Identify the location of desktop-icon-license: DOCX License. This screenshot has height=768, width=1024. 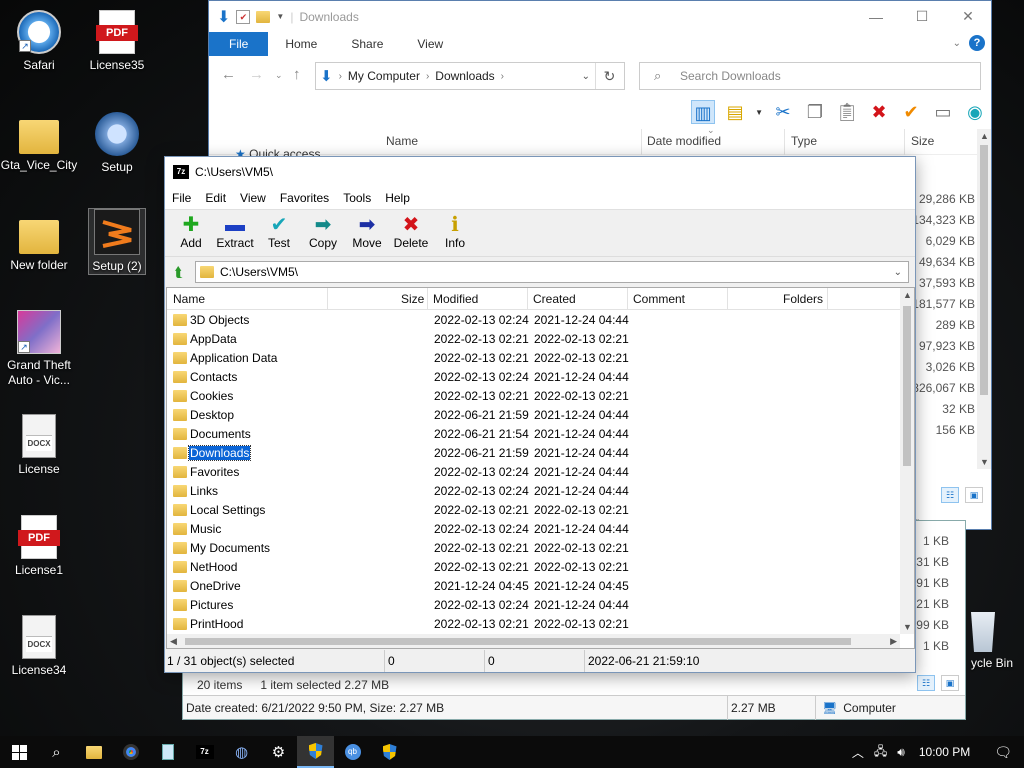
(39, 445).